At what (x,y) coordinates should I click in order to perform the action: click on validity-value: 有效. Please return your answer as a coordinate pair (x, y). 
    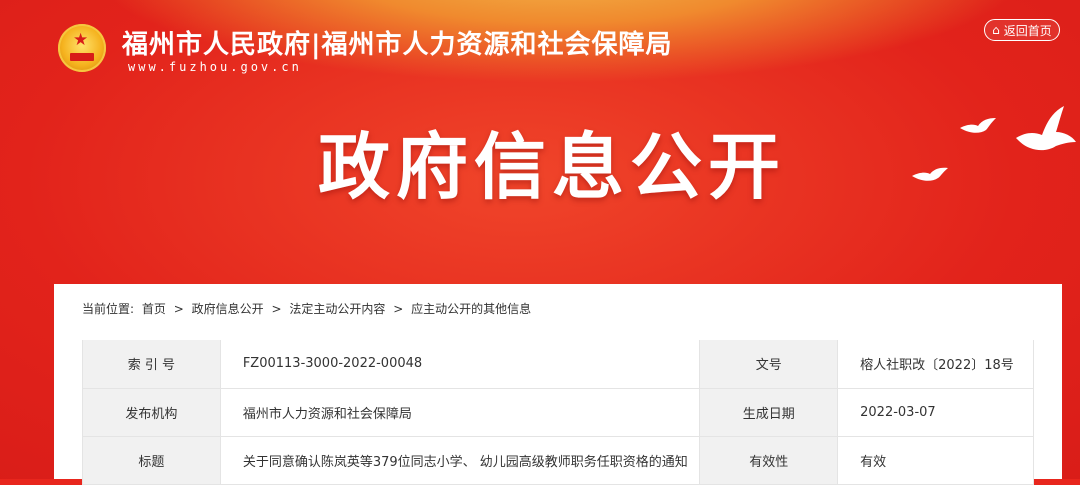
    Looking at the image, I should click on (935, 460).